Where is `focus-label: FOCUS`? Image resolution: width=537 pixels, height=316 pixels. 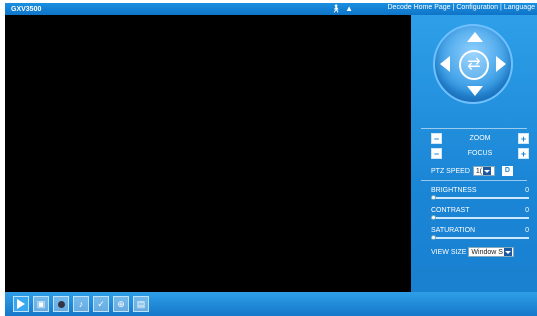 focus-label: FOCUS is located at coordinates (480, 153).